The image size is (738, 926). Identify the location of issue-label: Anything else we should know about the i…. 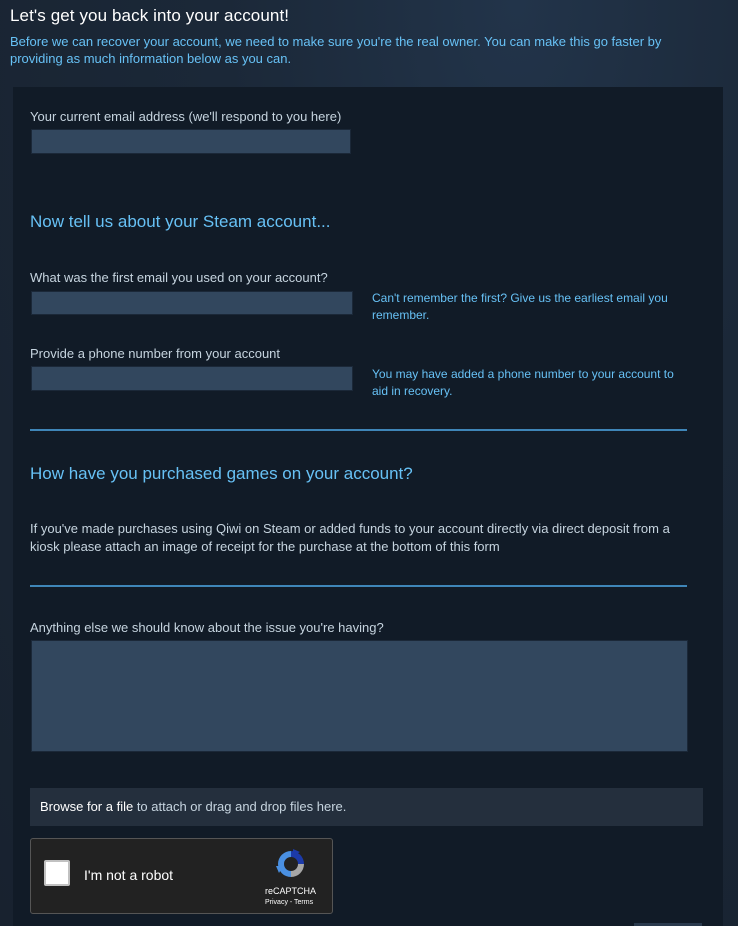
(207, 627).